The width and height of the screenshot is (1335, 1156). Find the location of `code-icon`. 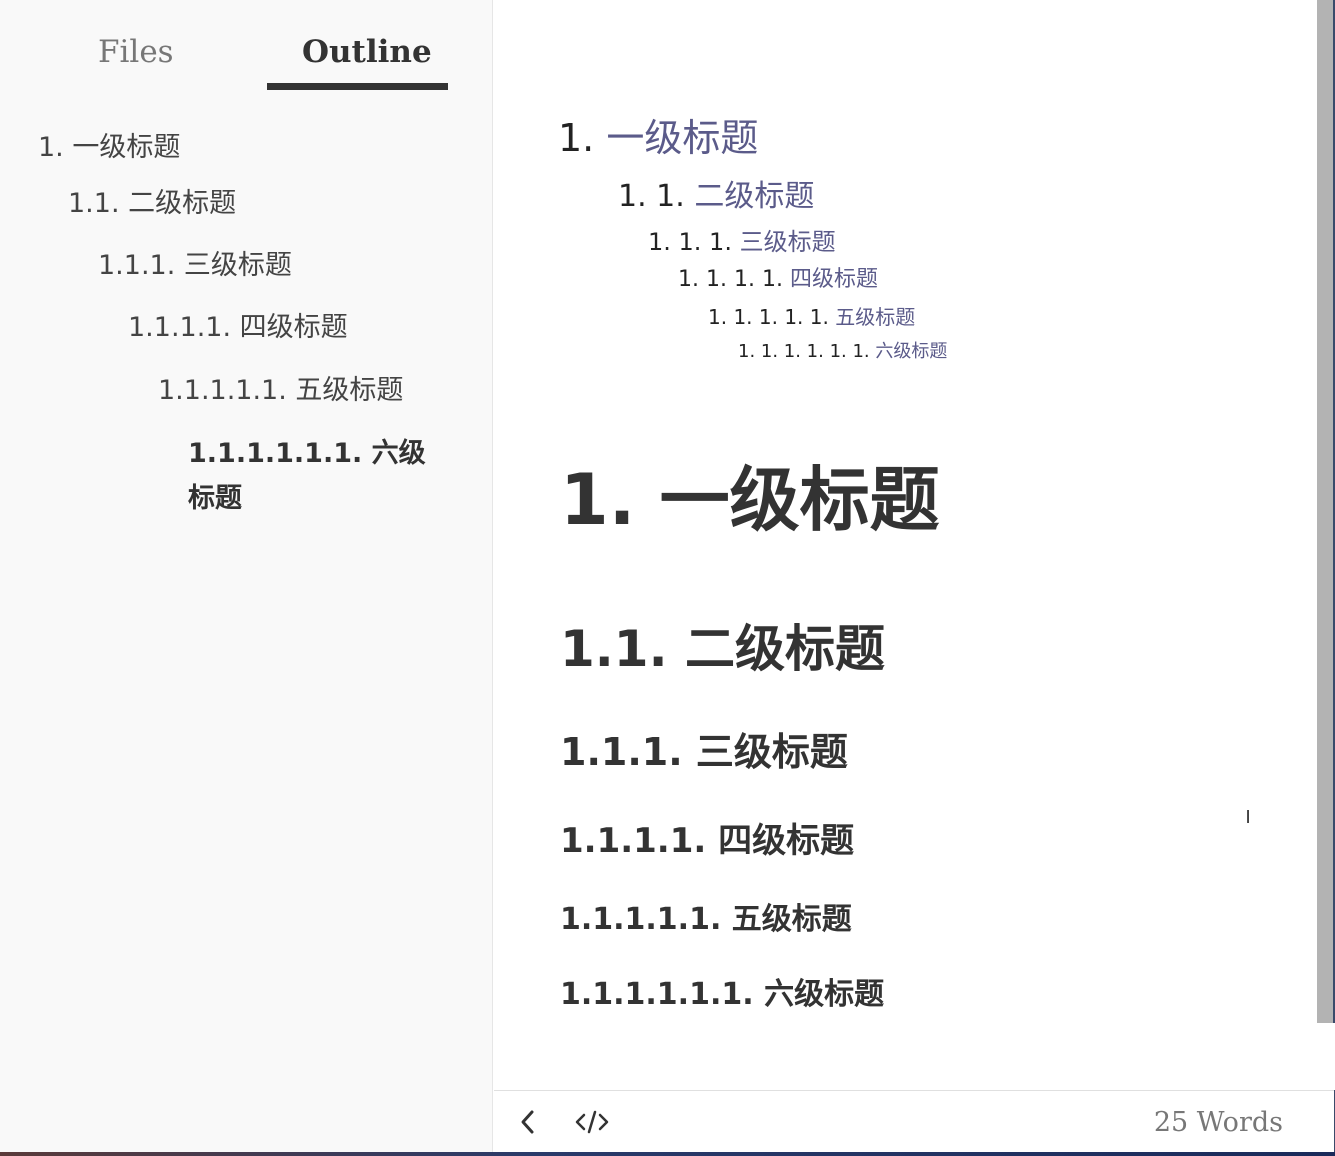

code-icon is located at coordinates (592, 1122).